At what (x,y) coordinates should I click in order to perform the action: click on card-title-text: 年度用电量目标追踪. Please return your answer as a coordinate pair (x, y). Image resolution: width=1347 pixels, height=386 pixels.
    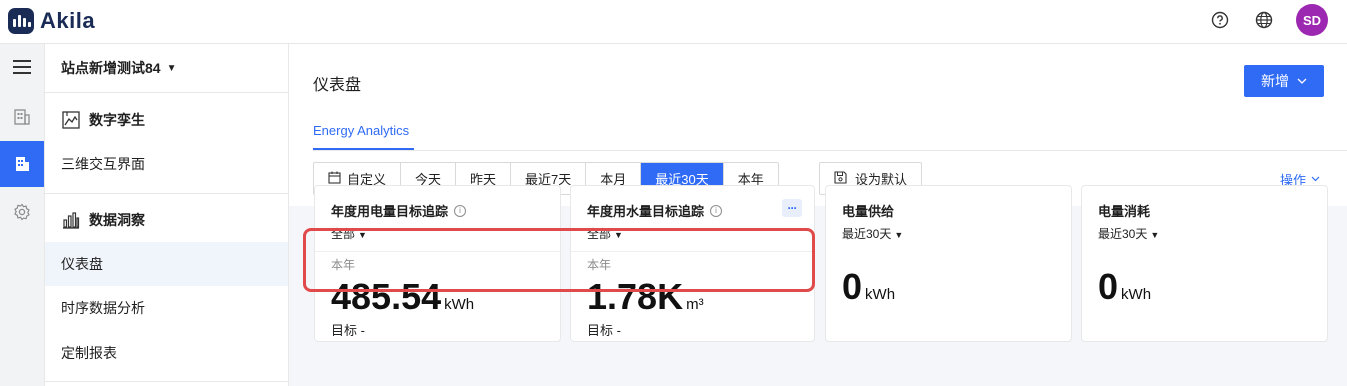
    Looking at the image, I should click on (390, 211).